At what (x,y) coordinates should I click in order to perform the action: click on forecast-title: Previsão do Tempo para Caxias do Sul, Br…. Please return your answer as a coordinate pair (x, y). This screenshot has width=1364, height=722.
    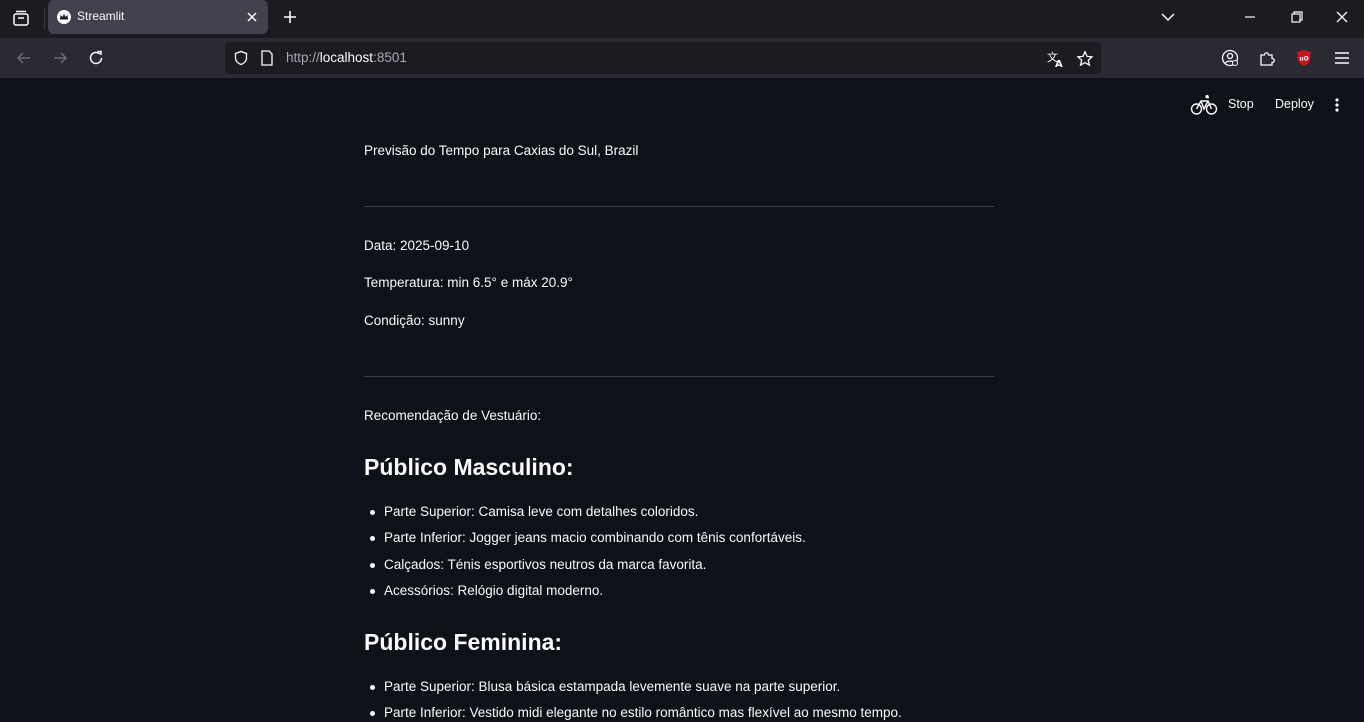
    Looking at the image, I should click on (501, 150).